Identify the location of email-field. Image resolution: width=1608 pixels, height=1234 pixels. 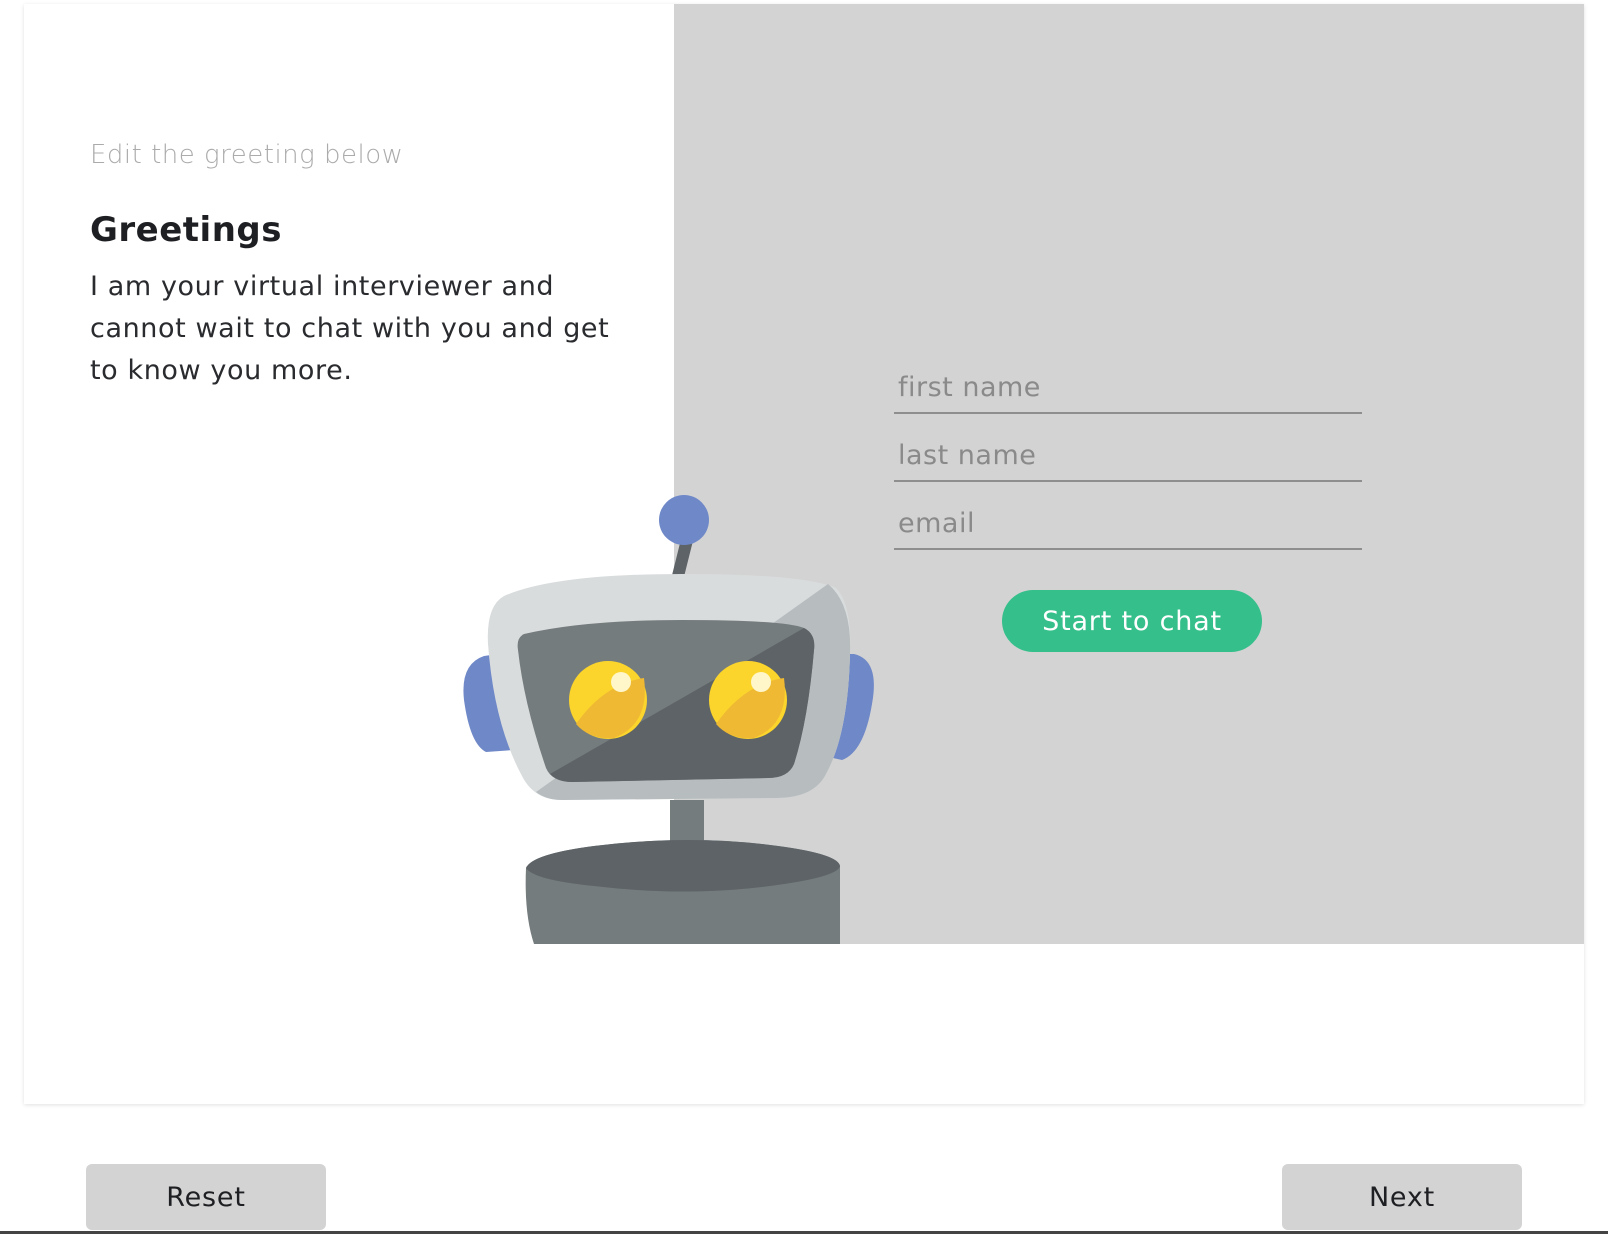
(1128, 524).